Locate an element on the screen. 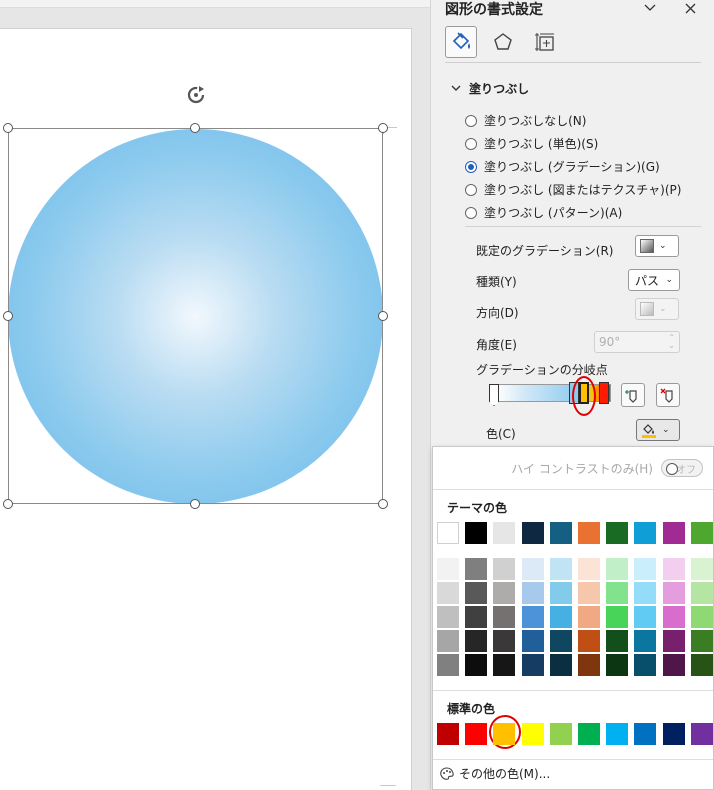 This screenshot has height=790, width=714. resize-handle-left is located at coordinates (8, 316).